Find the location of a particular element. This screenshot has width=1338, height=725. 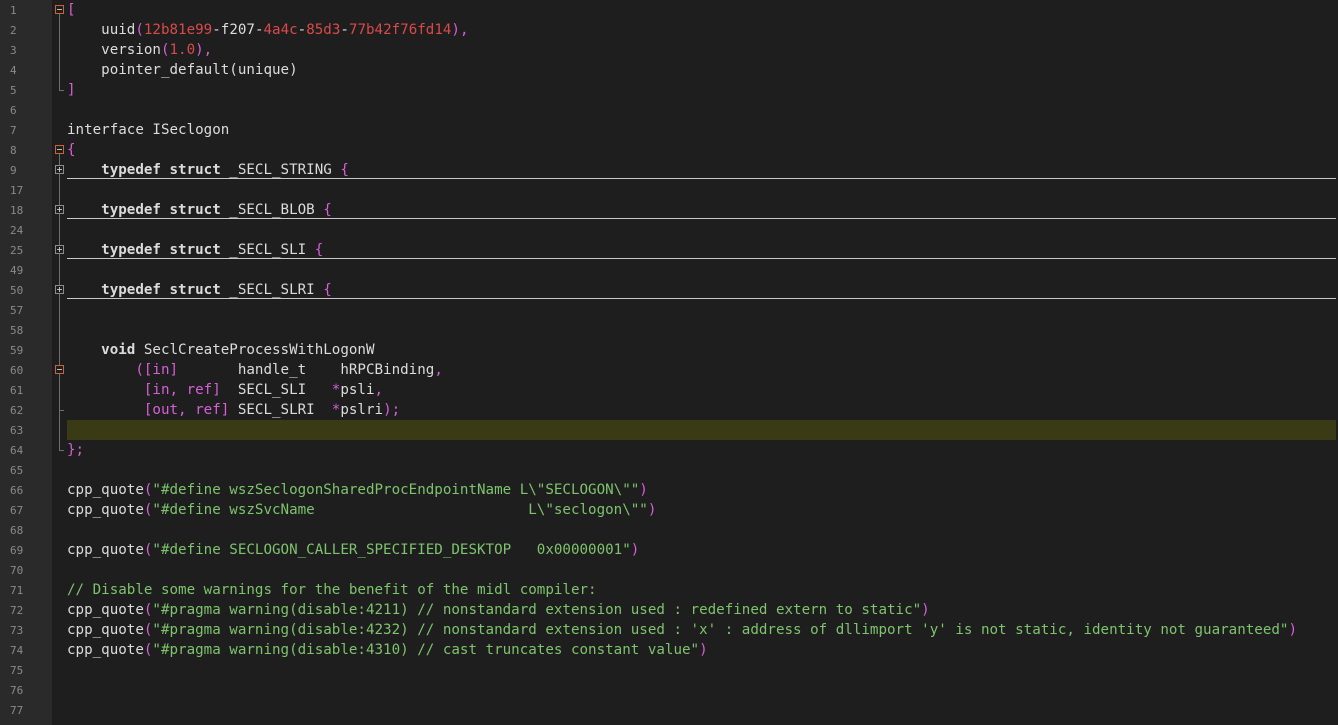

code-token: , is located at coordinates (438, 370).